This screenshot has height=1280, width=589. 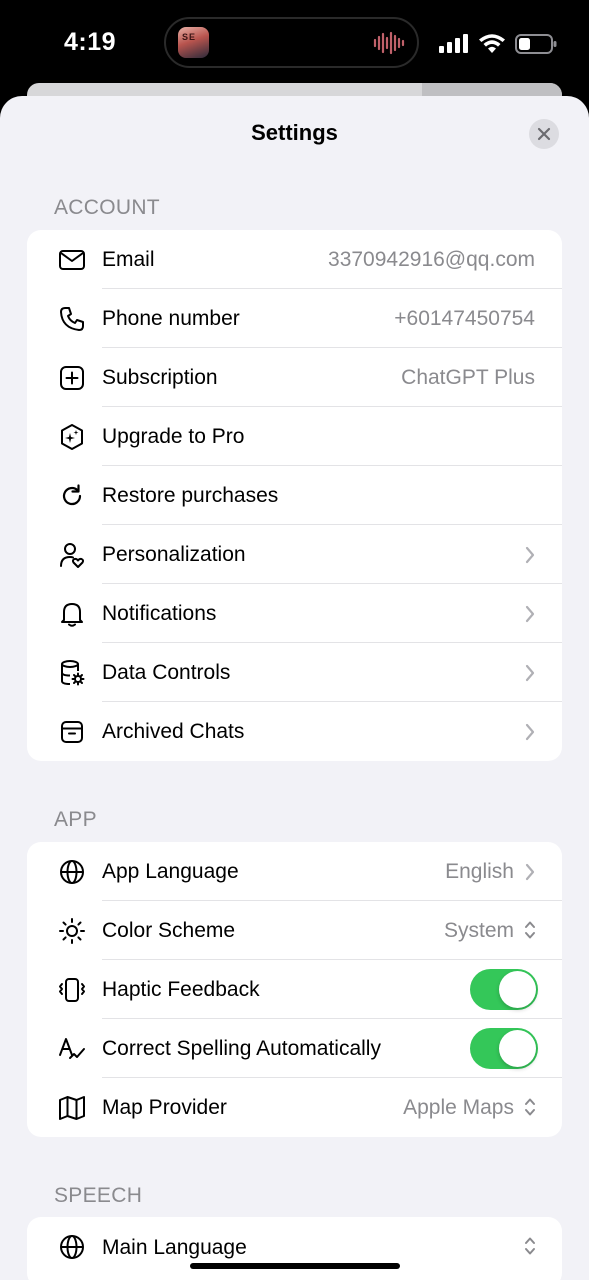 What do you see at coordinates (164, 1107) in the screenshot?
I see `map-provider-label: Map Provider` at bounding box center [164, 1107].